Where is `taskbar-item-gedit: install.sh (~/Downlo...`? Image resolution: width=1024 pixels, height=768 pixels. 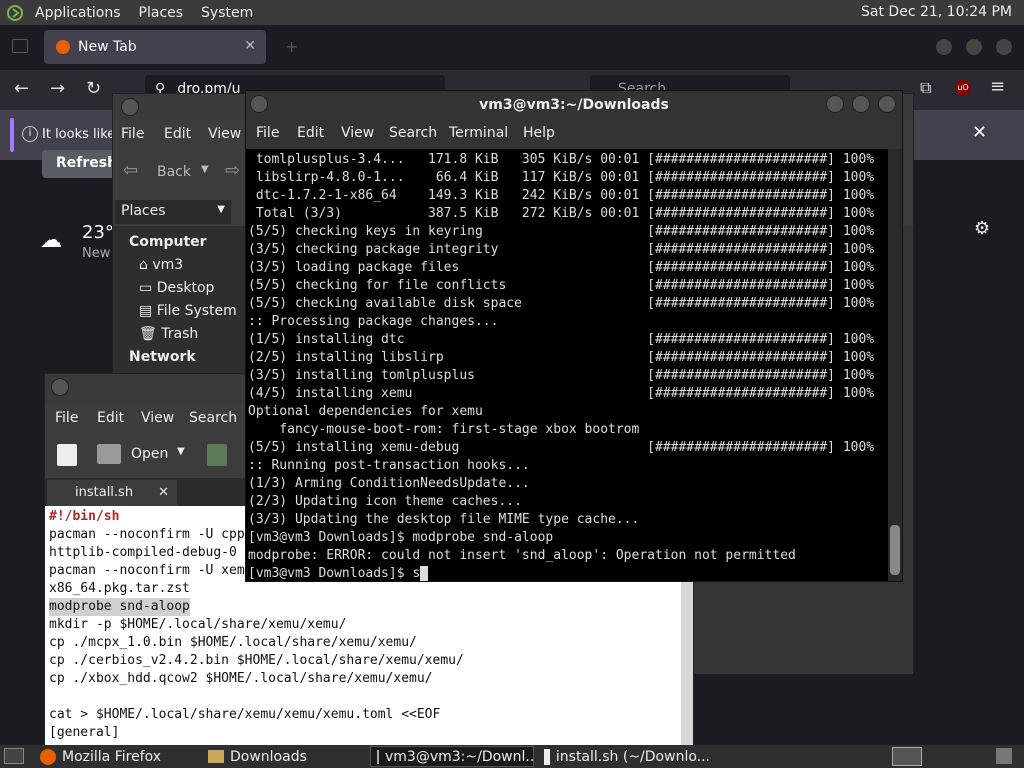 taskbar-item-gedit: install.sh (~/Downlo... is located at coordinates (624, 756).